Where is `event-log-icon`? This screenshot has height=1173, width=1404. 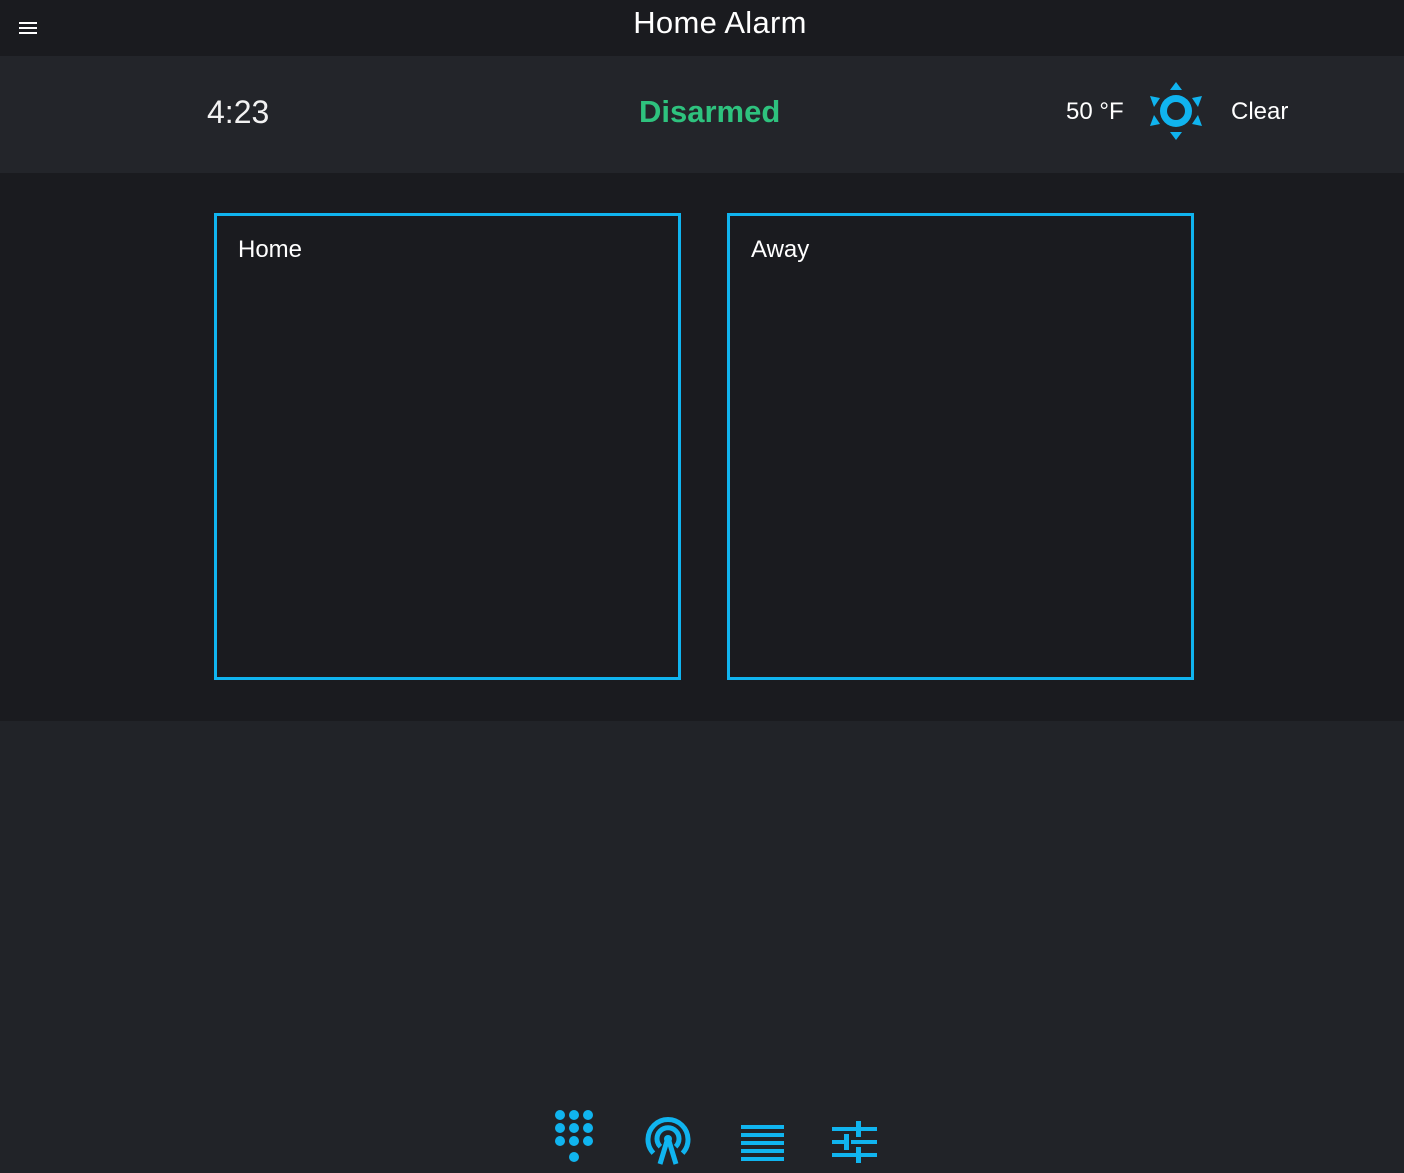 event-log-icon is located at coordinates (762, 1143).